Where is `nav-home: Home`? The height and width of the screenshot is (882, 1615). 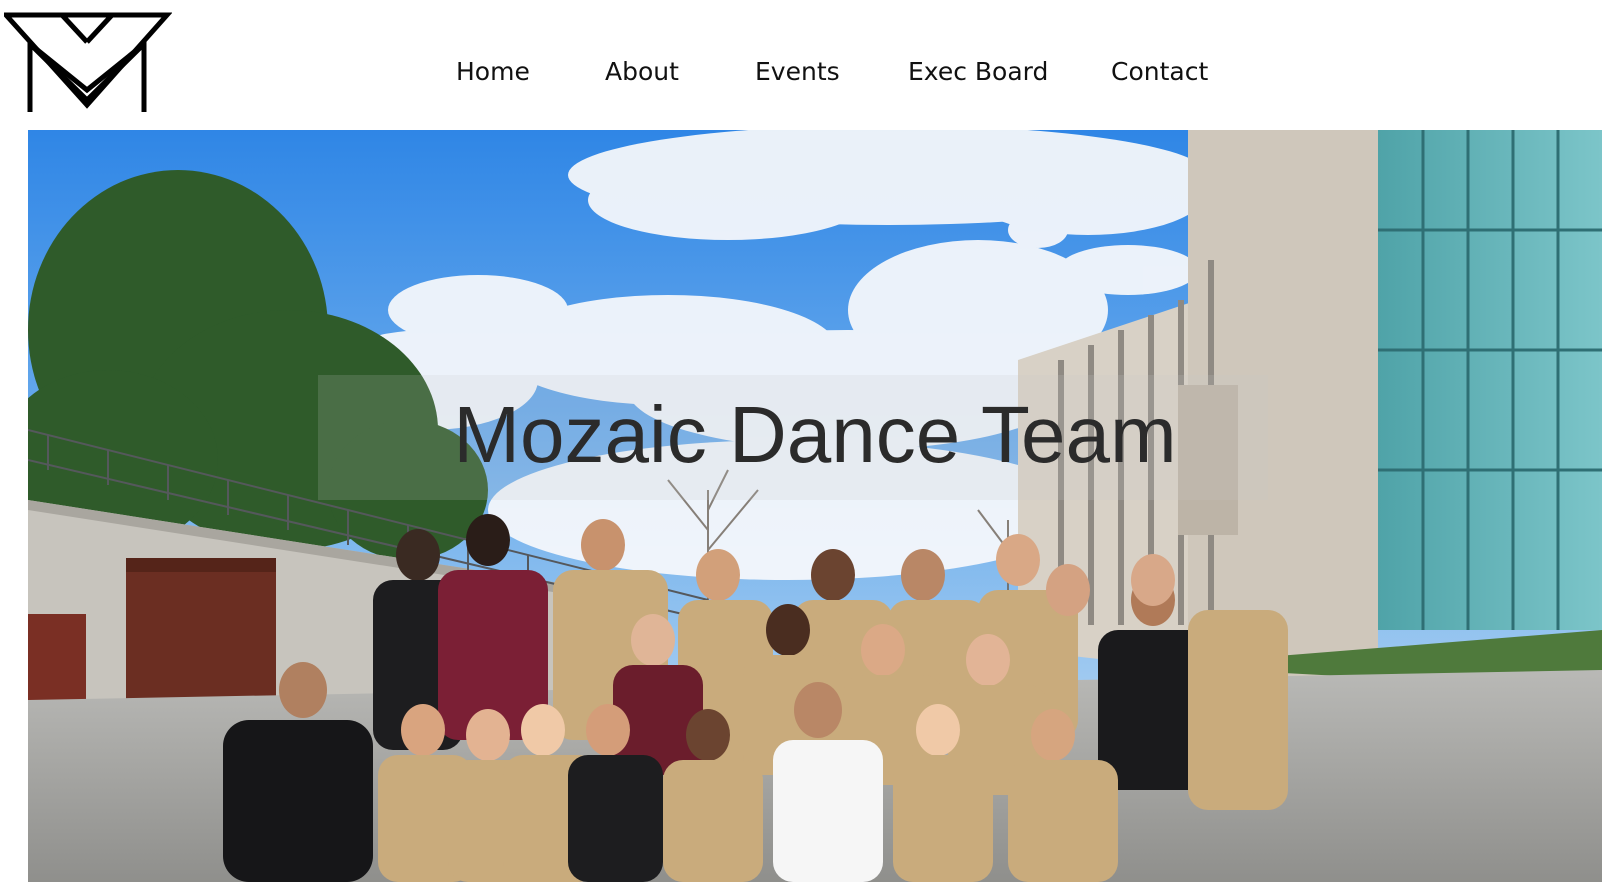
nav-home: Home is located at coordinates (493, 72).